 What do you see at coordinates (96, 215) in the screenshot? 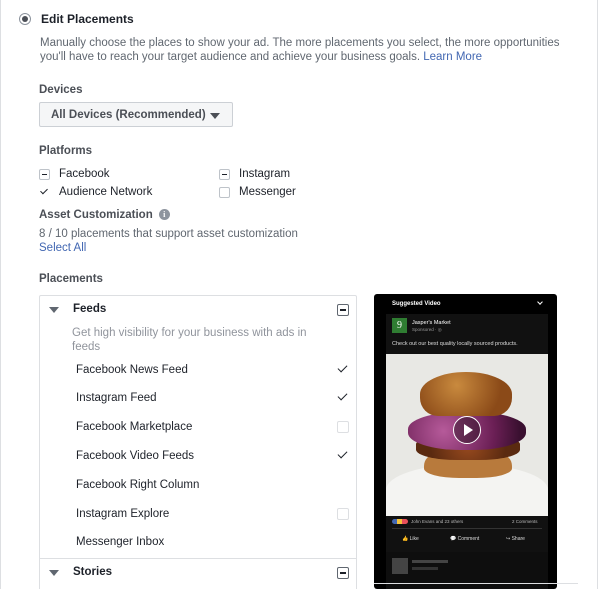
I see `asset-customization-text: Asset Customization` at bounding box center [96, 215].